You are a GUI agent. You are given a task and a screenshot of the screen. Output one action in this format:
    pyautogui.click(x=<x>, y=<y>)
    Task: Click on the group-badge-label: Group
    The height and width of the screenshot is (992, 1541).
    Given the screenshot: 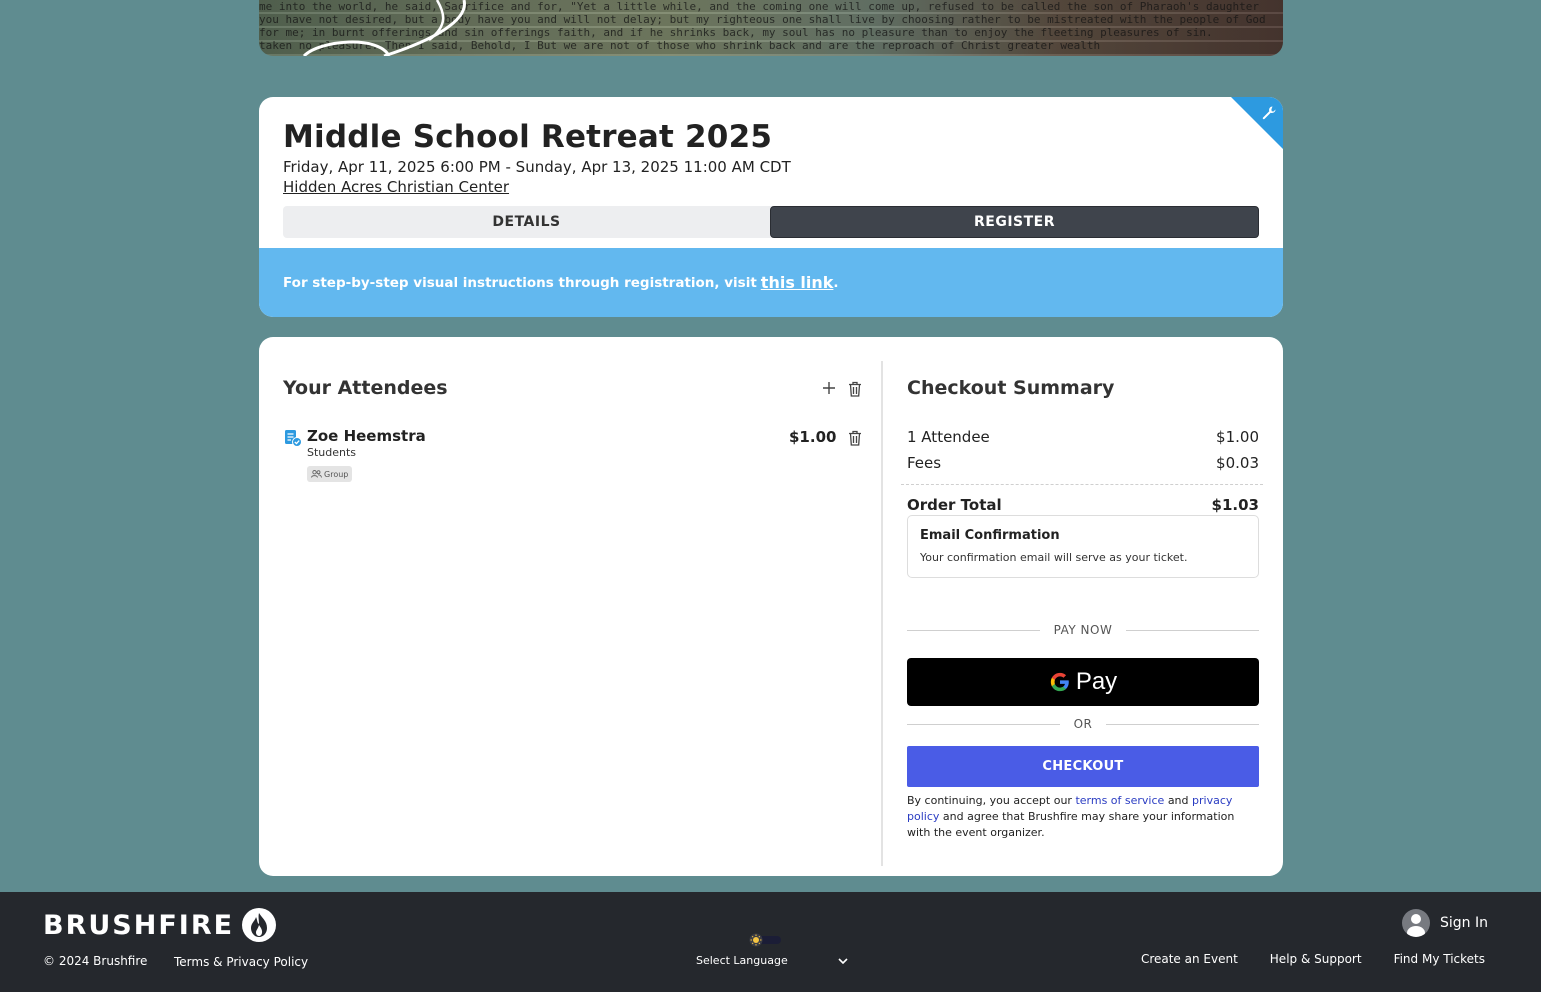 What is the action you would take?
    pyautogui.click(x=336, y=474)
    